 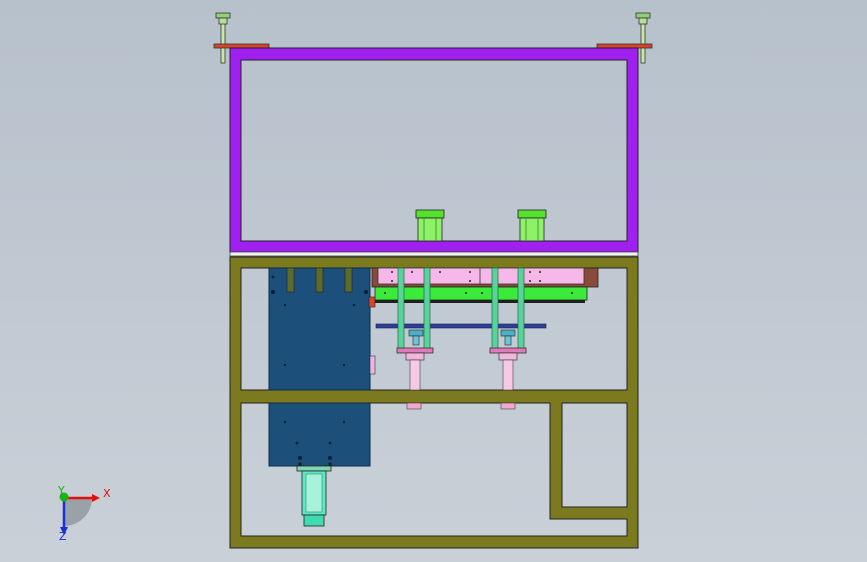 I want to click on x-axis-arrowhead, so click(x=96, y=498).